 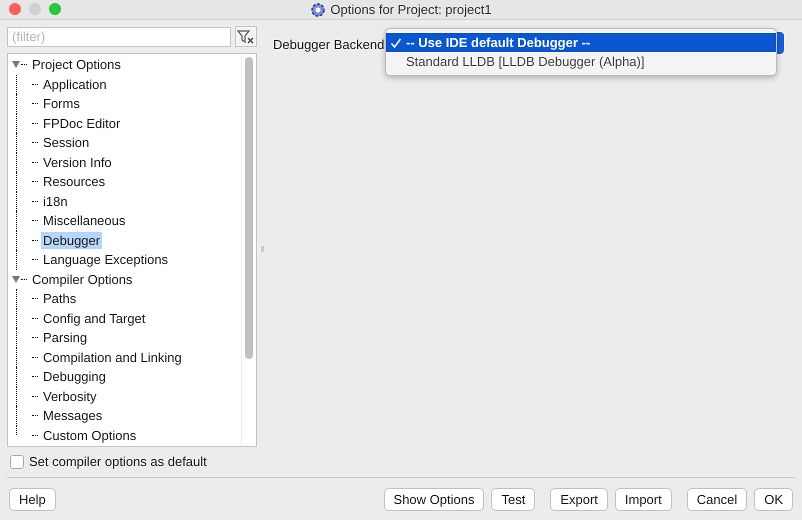 What do you see at coordinates (66, 143) in the screenshot?
I see `tree-item: Session` at bounding box center [66, 143].